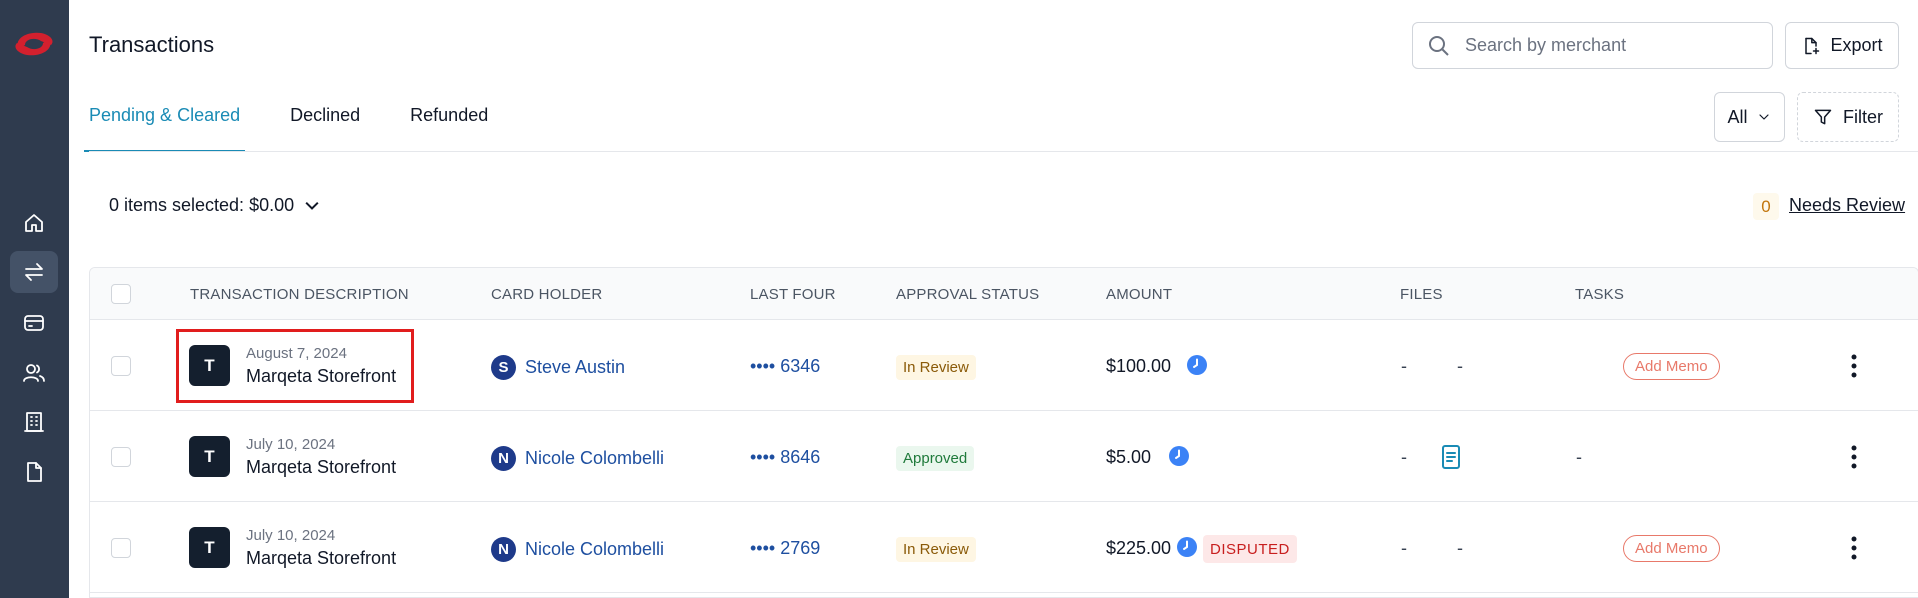 The height and width of the screenshot is (598, 1918). What do you see at coordinates (1610, 45) in the screenshot?
I see `search-input` at bounding box center [1610, 45].